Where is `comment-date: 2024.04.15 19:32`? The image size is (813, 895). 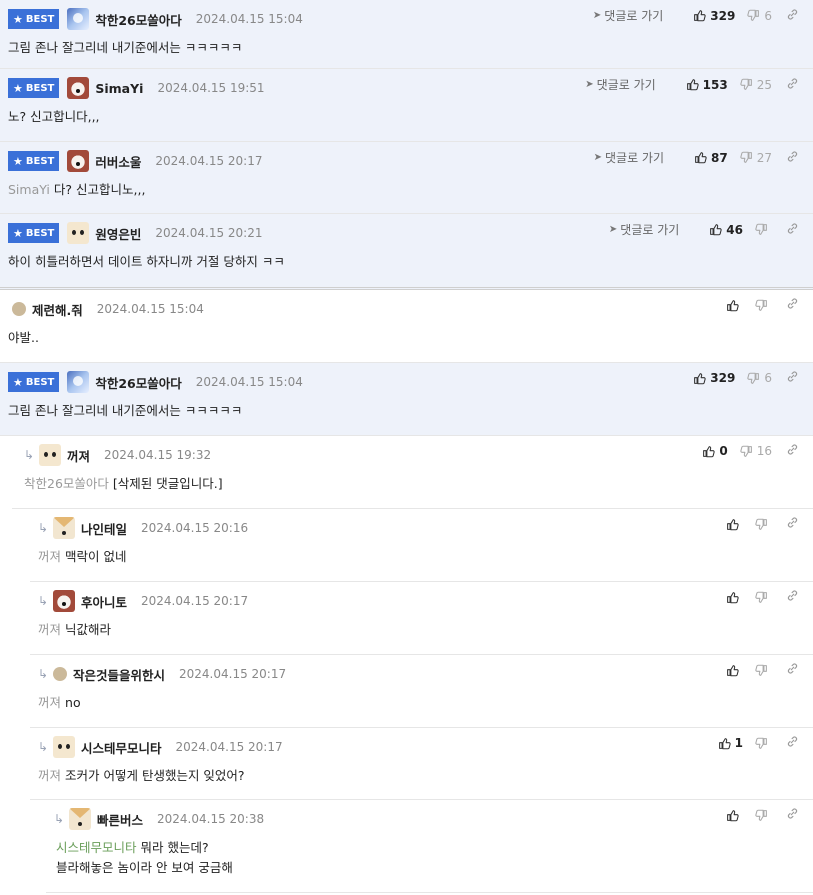
comment-date: 2024.04.15 19:32 is located at coordinates (158, 455).